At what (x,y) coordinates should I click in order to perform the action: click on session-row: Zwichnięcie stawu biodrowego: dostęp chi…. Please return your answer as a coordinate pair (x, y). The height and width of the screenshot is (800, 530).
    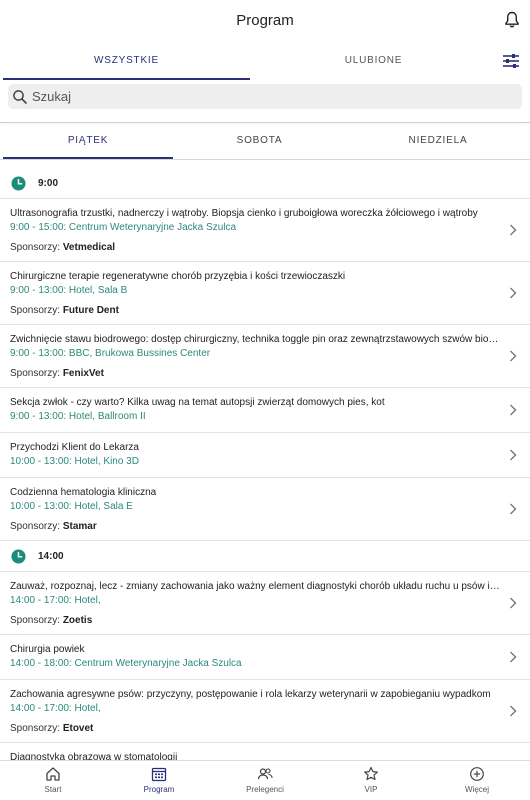
    Looking at the image, I should click on (265, 356).